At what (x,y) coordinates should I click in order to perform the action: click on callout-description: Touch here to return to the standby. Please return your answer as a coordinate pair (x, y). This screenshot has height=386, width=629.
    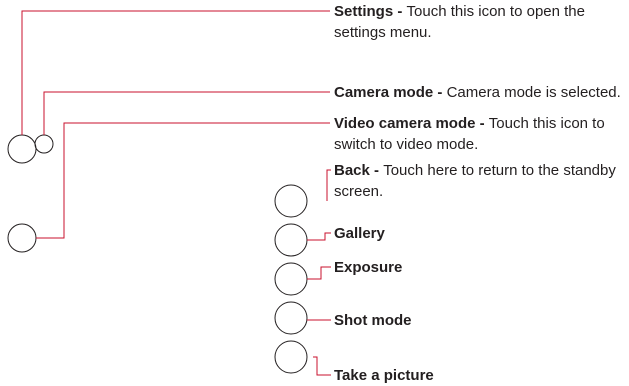
    Looking at the image, I should click on (499, 170).